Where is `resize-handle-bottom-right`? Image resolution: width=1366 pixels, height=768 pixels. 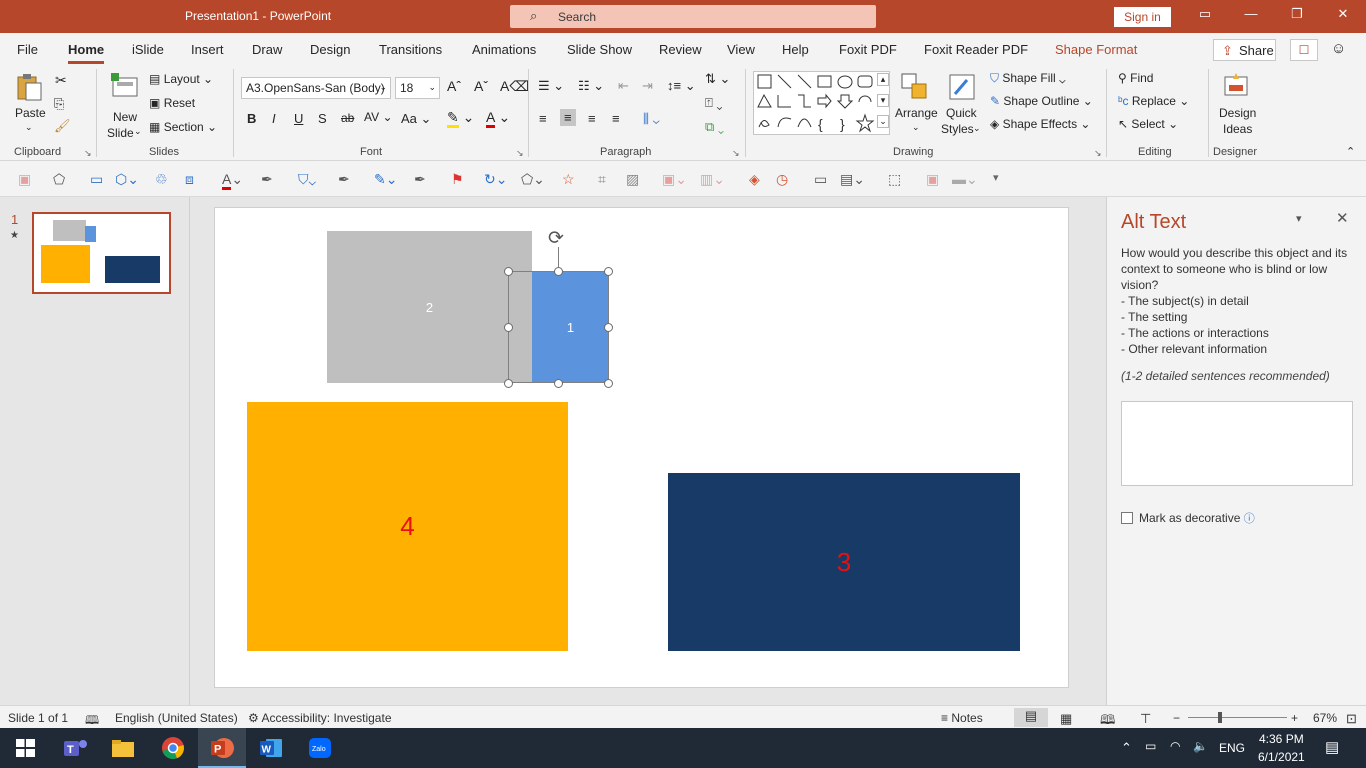
resize-handle-bottom-right is located at coordinates (608, 383).